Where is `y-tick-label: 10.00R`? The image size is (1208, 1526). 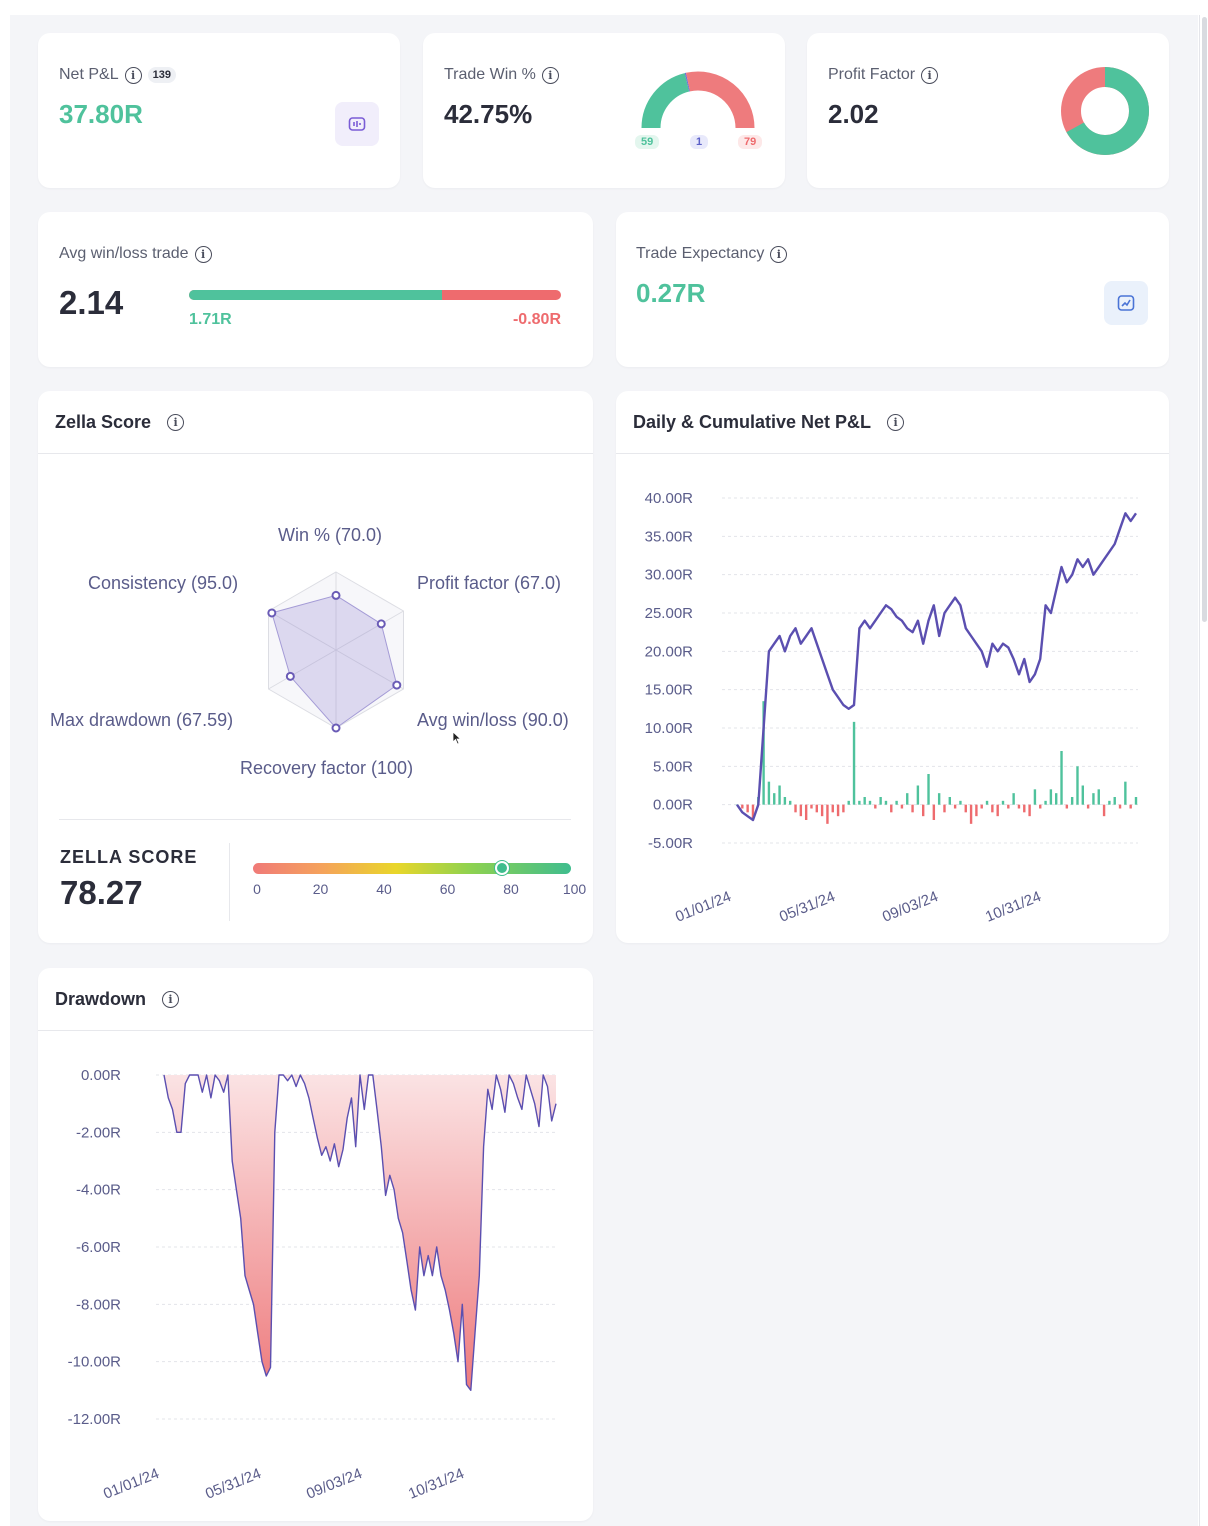 y-tick-label: 10.00R is located at coordinates (669, 728).